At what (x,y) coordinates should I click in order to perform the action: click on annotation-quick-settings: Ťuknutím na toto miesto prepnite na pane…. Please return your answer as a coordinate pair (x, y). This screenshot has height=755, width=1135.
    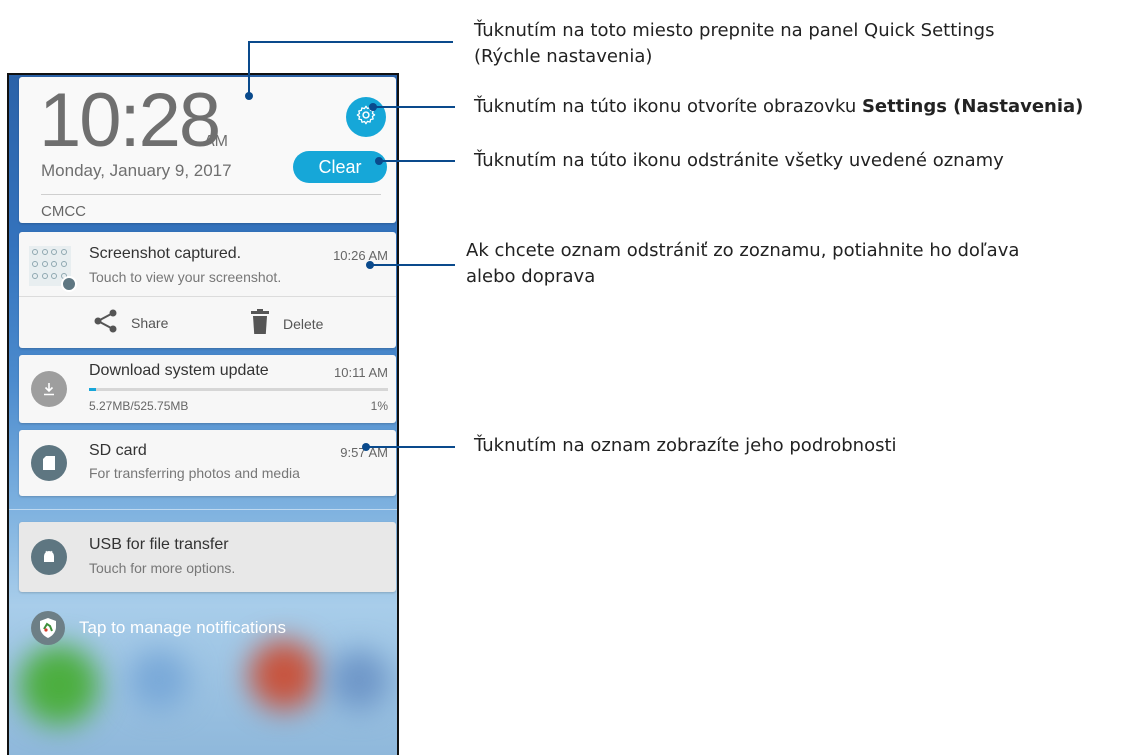
    Looking at the image, I should click on (734, 44).